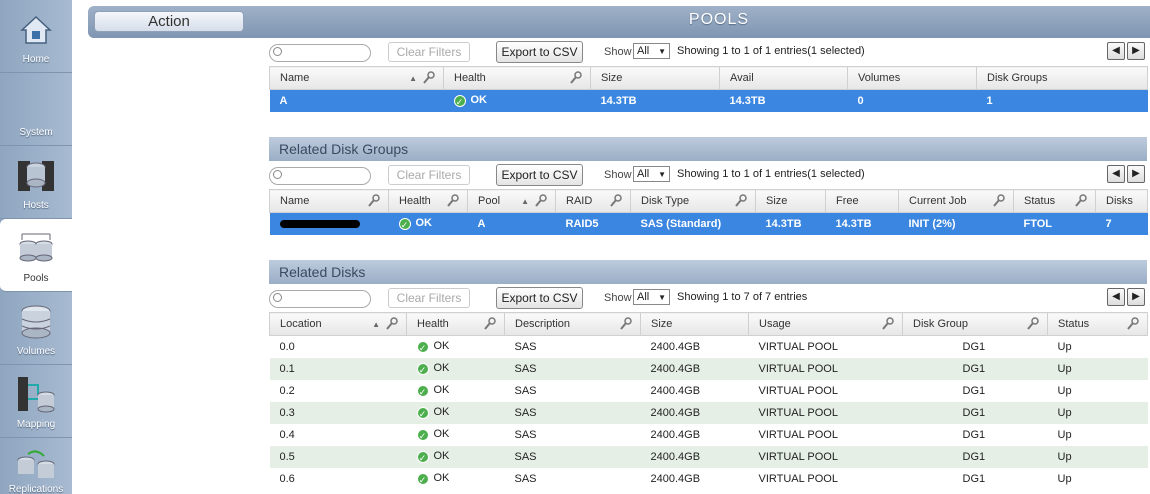 The height and width of the screenshot is (494, 1150). I want to click on disks-show-select: All, so click(651, 297).